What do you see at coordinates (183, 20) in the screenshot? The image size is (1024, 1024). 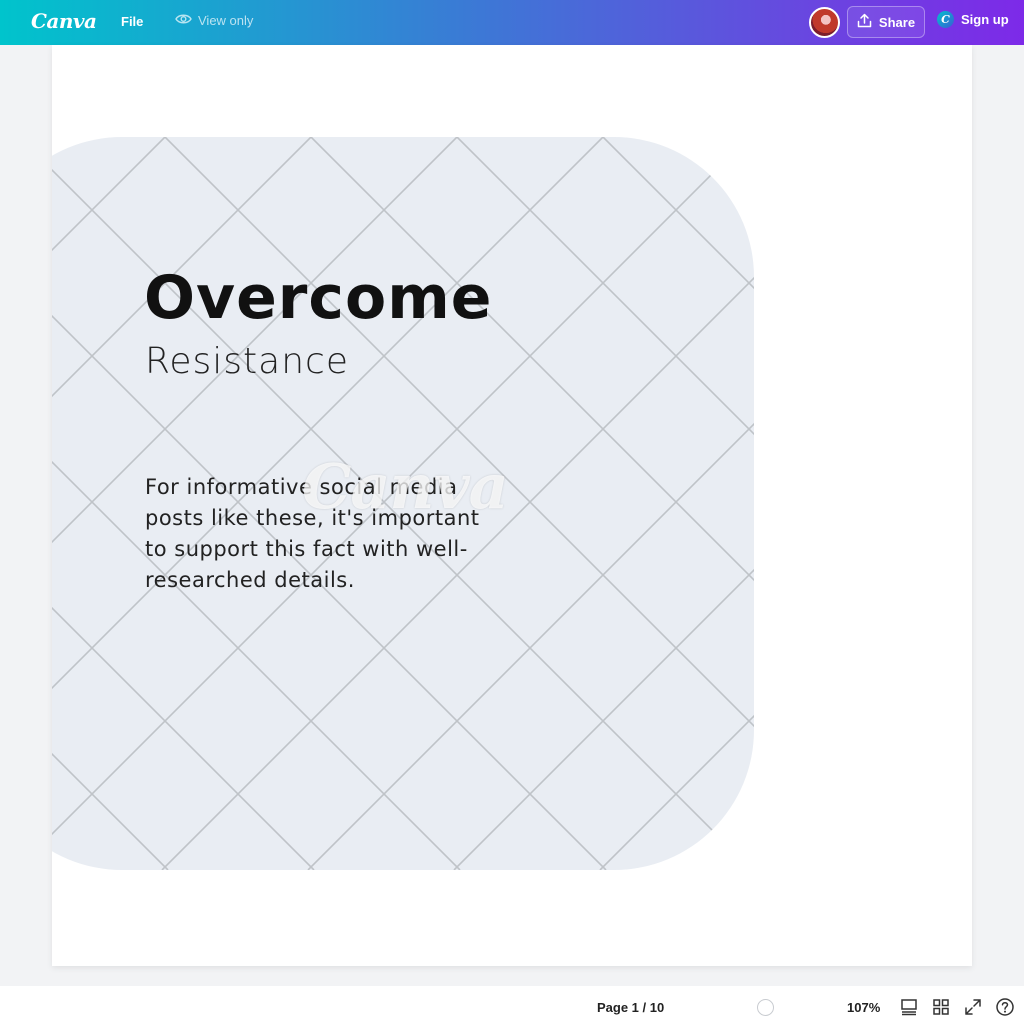 I see `eye-icon` at bounding box center [183, 20].